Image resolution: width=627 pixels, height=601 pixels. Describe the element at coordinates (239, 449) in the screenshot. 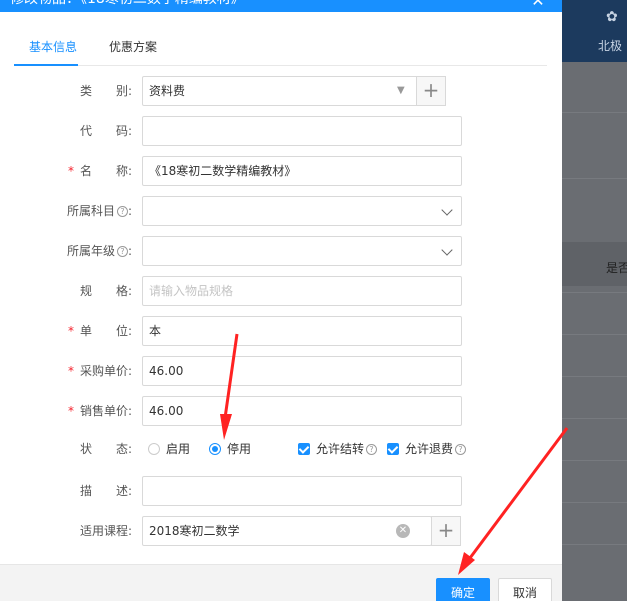

I see `status-option-label: 停用` at that location.